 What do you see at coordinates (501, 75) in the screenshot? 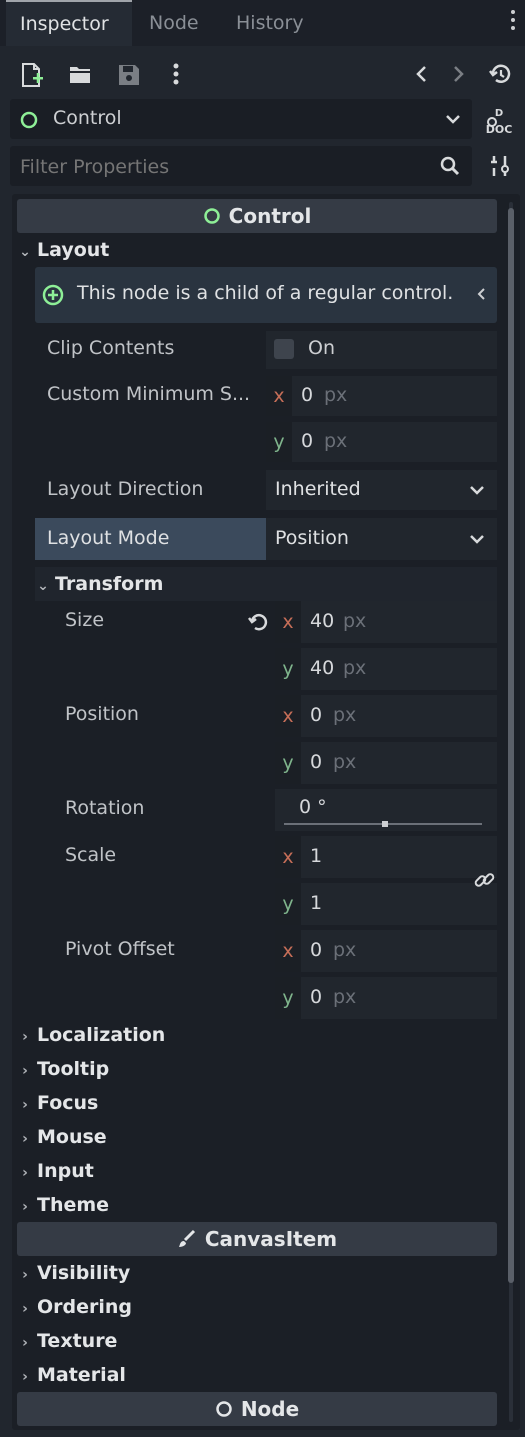
I see `object-history-icon` at bounding box center [501, 75].